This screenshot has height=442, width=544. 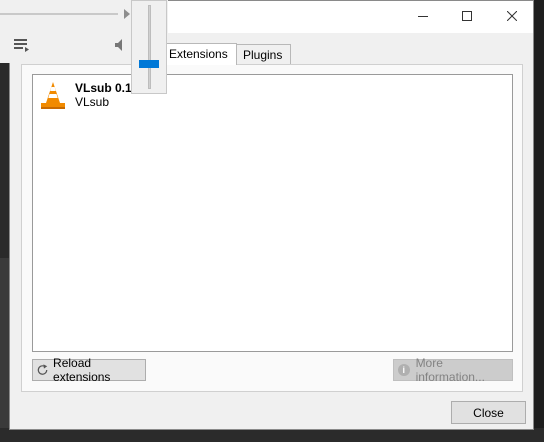 What do you see at coordinates (127, 14) in the screenshot?
I see `seek-arrow-icon` at bounding box center [127, 14].